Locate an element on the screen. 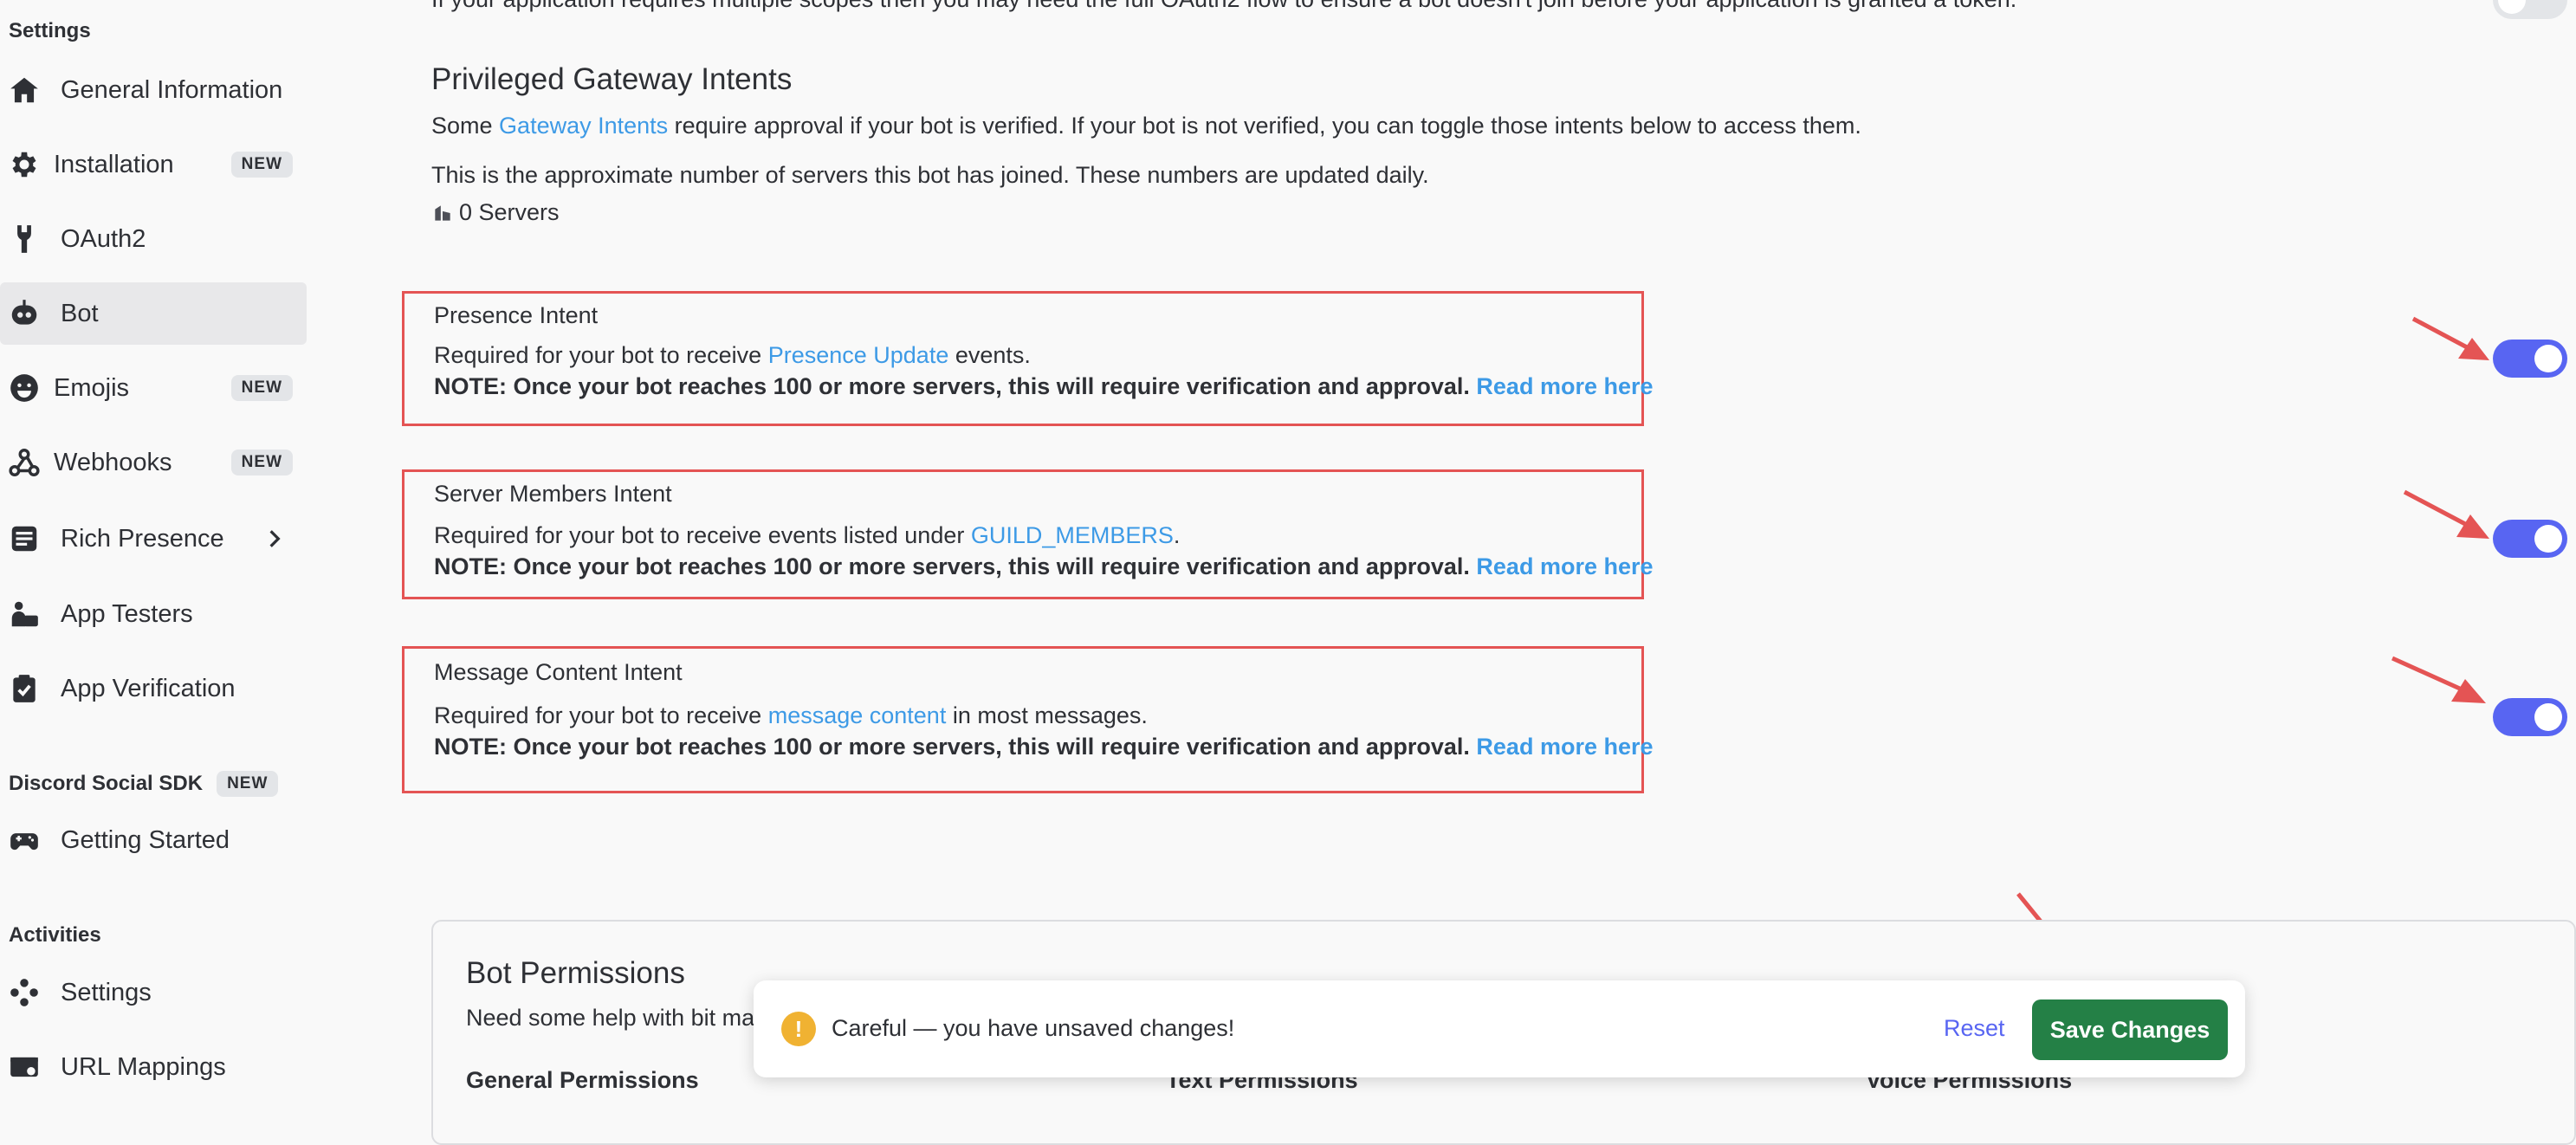  gamepad-icon is located at coordinates (24, 840).